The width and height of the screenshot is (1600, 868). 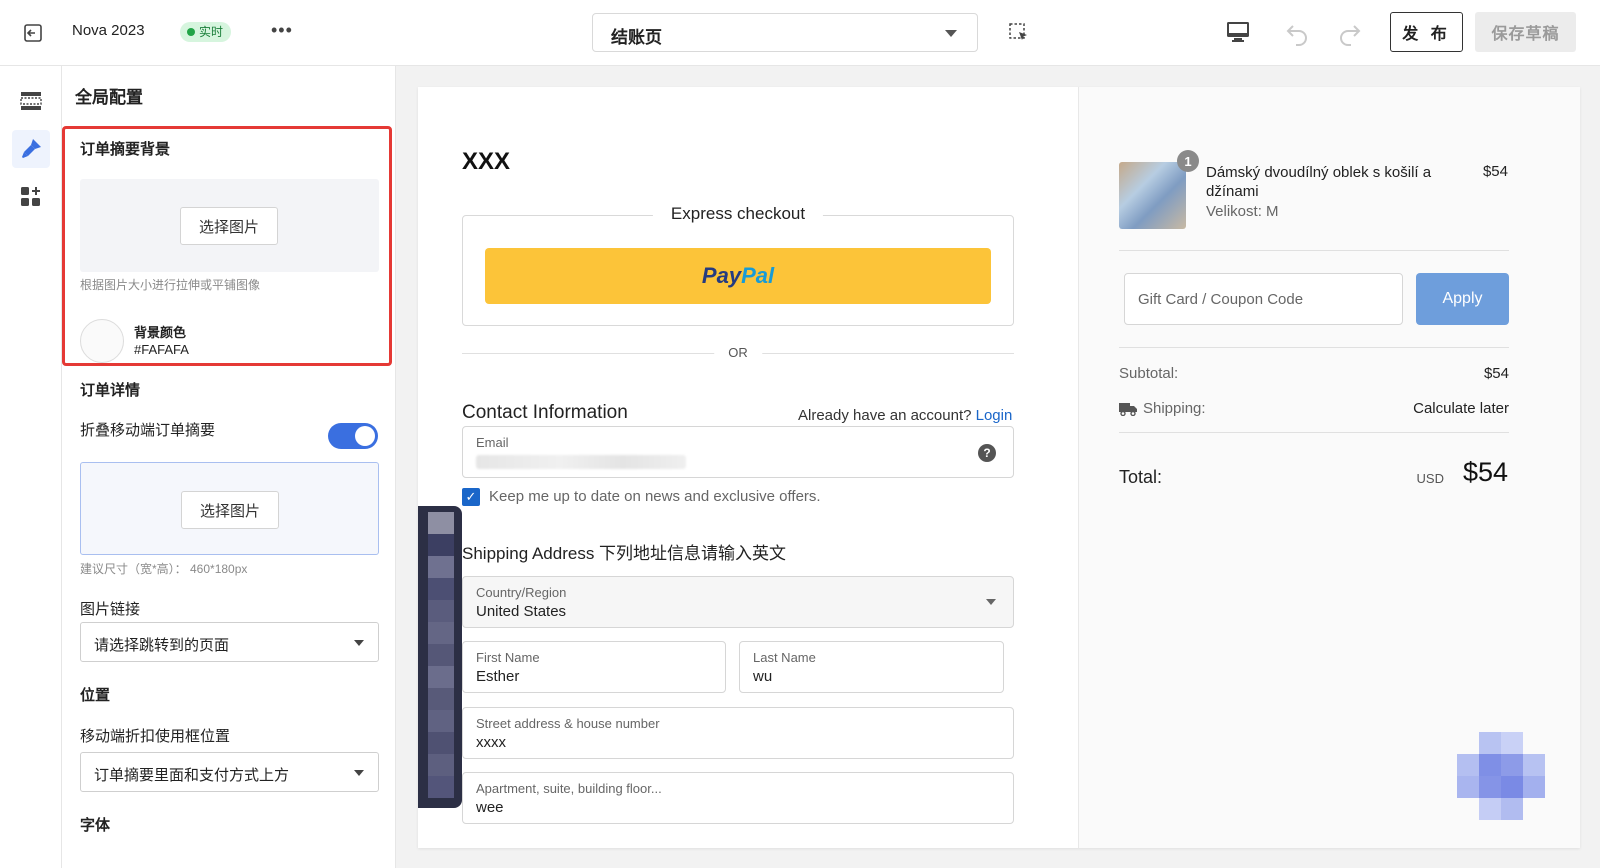 I want to click on mobile-discount-label: 移动端折扣使用框位置, so click(x=155, y=736).